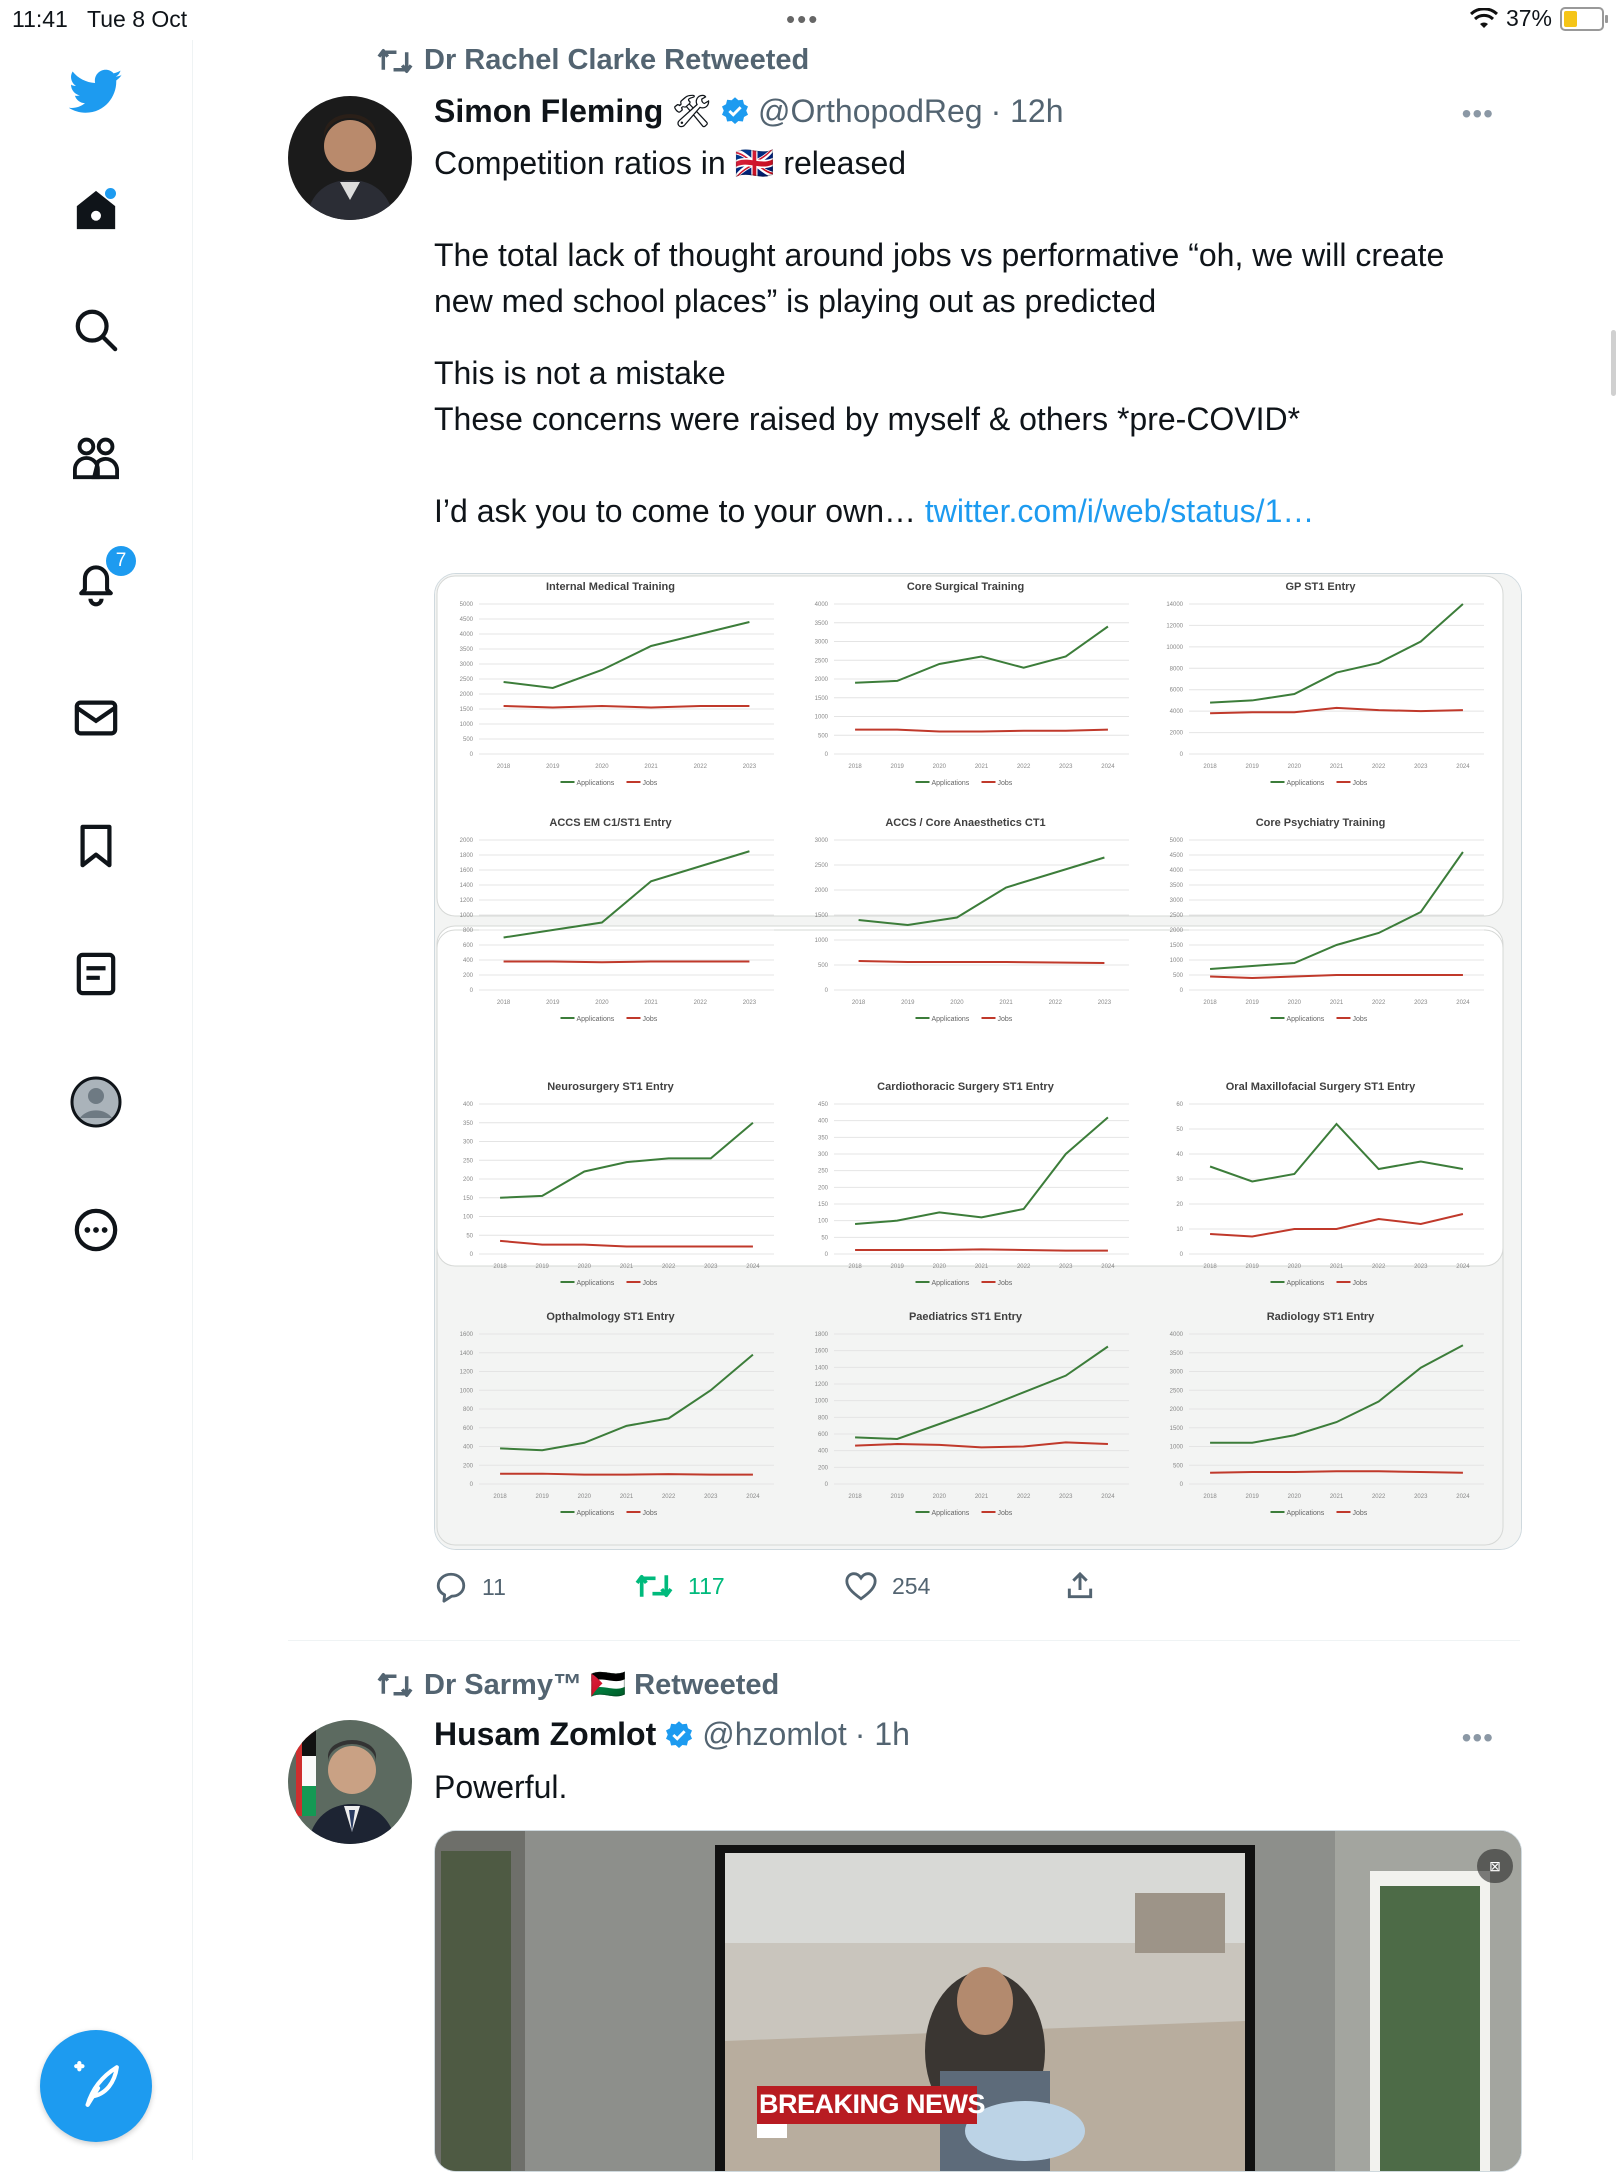 This screenshot has height=2172, width=1620. What do you see at coordinates (40, 19) in the screenshot?
I see `status-time: 11:41` at bounding box center [40, 19].